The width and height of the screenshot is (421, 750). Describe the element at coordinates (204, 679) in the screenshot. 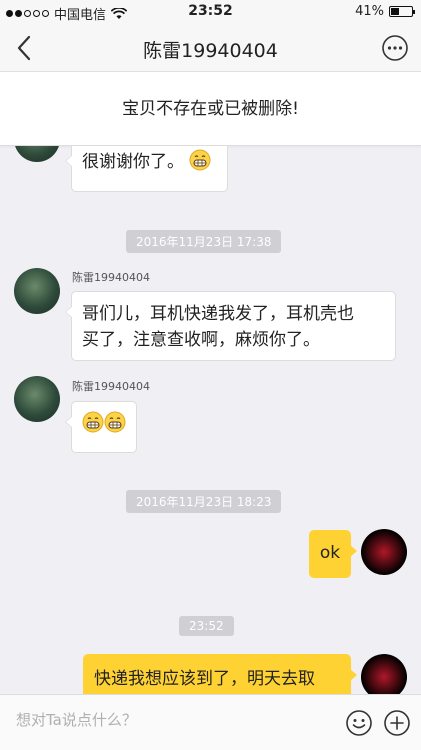

I see `message-text: 快递我想应该到了，明天去取` at that location.